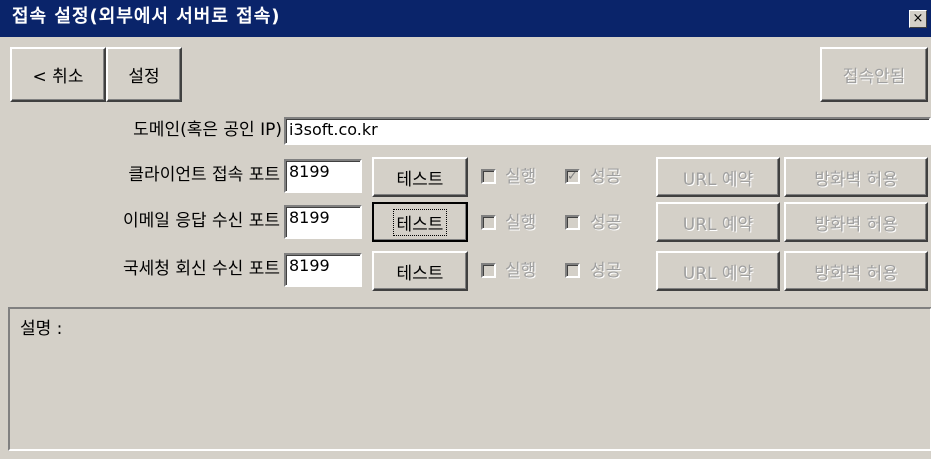  Describe the element at coordinates (201, 269) in the screenshot. I see `port-row-label: 국세청 회신 수신 포트` at that location.